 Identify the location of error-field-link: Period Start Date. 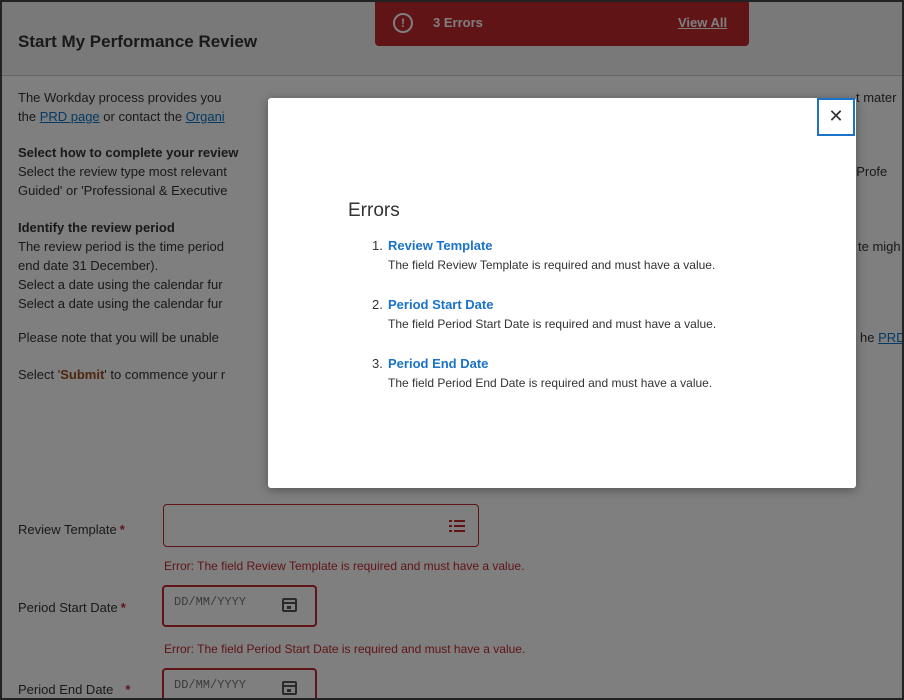
(440, 304).